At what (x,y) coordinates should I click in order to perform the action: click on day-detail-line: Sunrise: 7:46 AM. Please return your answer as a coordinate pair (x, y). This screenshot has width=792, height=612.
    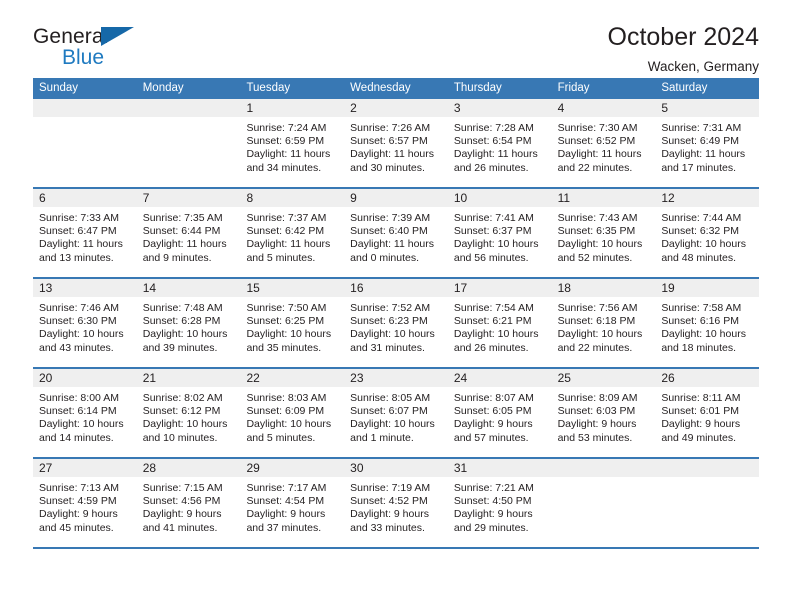
    Looking at the image, I should click on (79, 308).